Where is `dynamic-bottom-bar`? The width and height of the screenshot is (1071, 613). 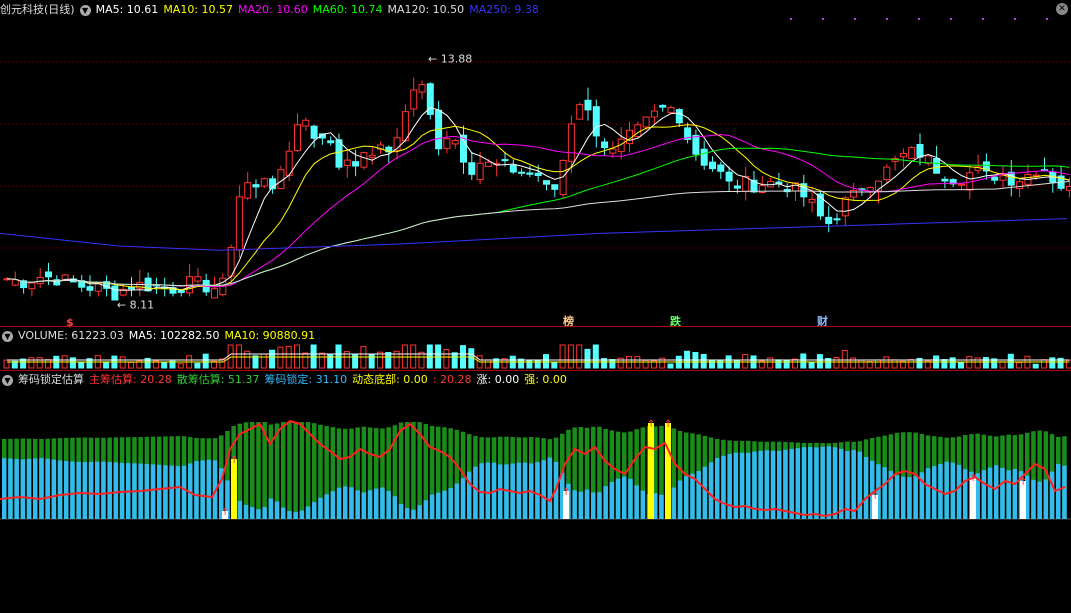 dynamic-bottom-bar is located at coordinates (668, 471).